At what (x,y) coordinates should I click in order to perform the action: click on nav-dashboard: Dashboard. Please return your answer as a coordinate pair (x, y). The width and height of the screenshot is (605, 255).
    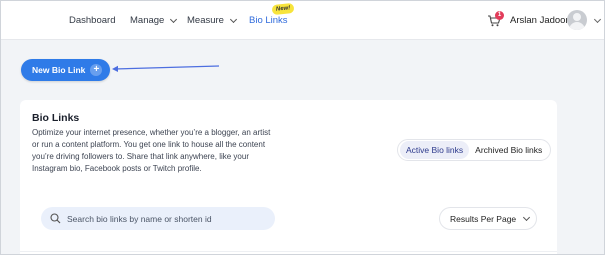
    Looking at the image, I should click on (92, 20).